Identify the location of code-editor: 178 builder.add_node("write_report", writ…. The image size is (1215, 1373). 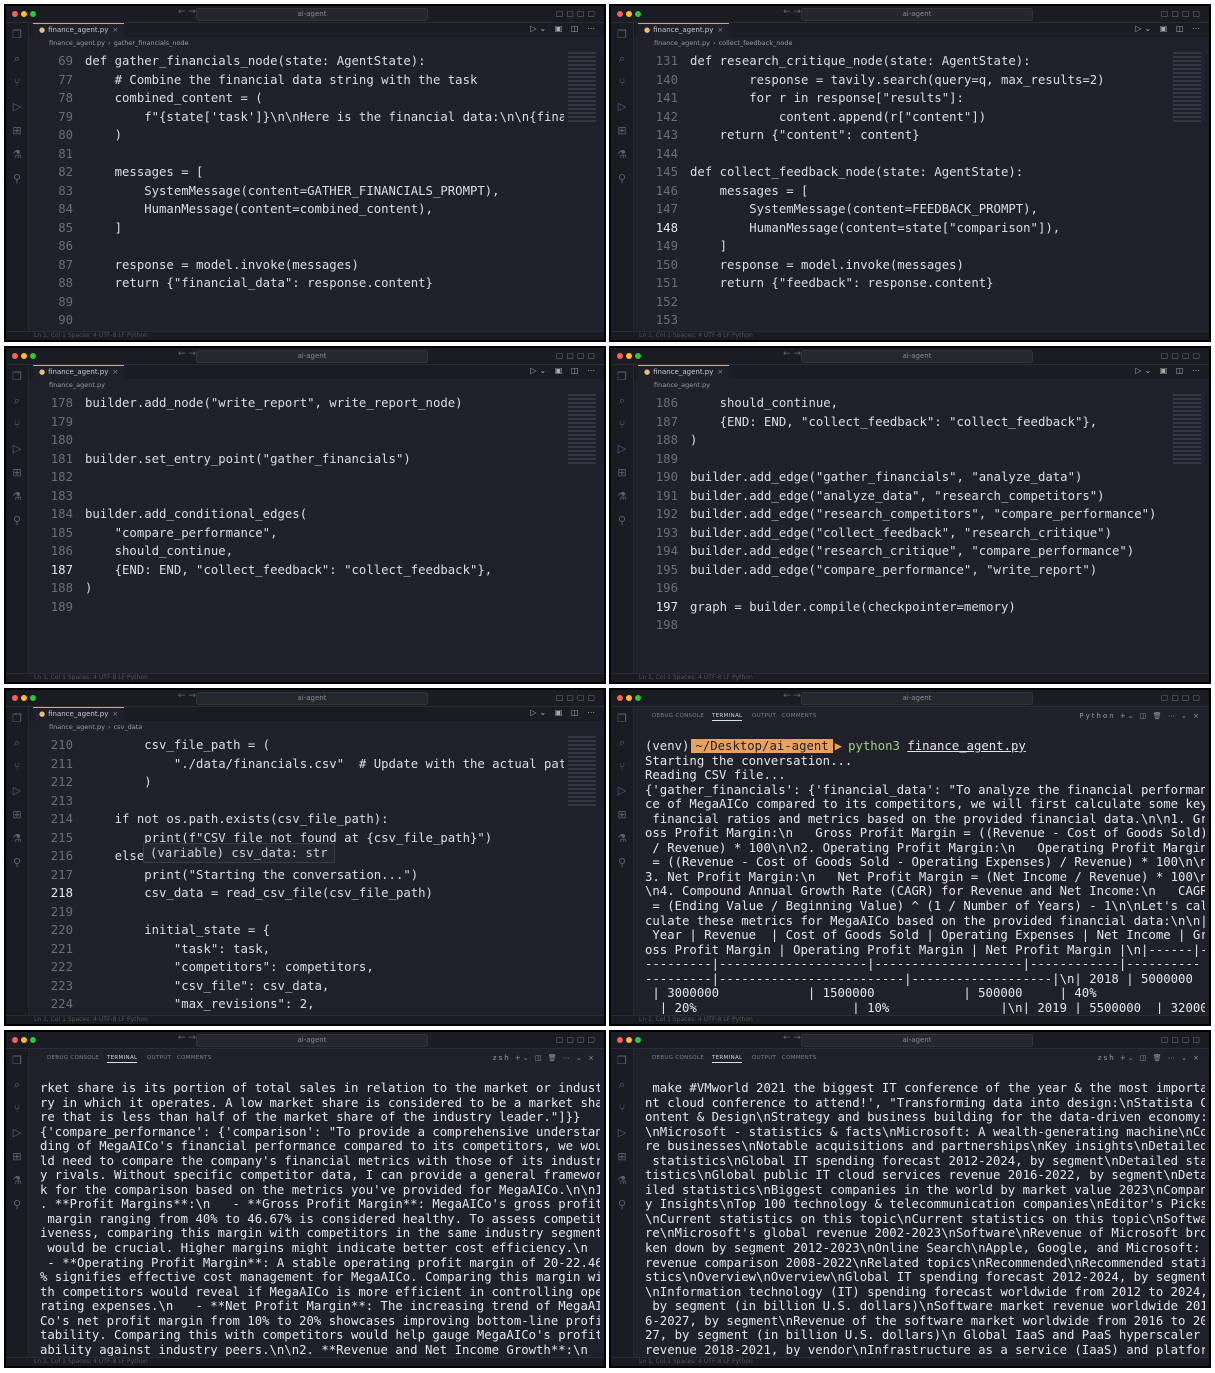
(296, 533).